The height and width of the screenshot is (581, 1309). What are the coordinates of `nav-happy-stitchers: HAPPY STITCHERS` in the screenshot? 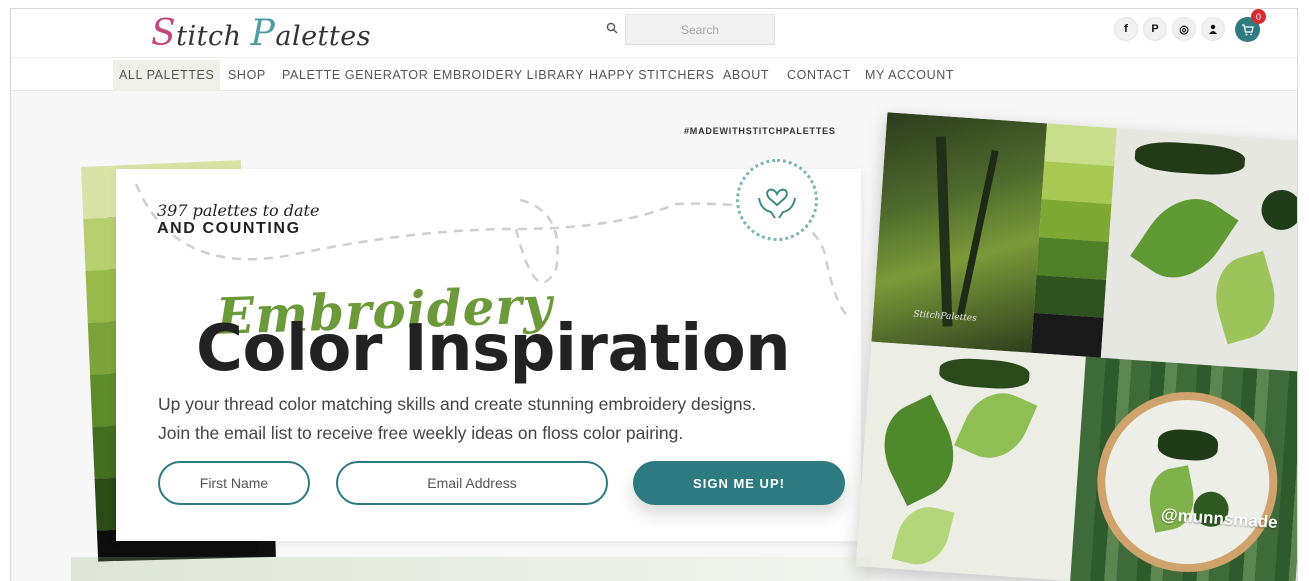 It's located at (651, 75).